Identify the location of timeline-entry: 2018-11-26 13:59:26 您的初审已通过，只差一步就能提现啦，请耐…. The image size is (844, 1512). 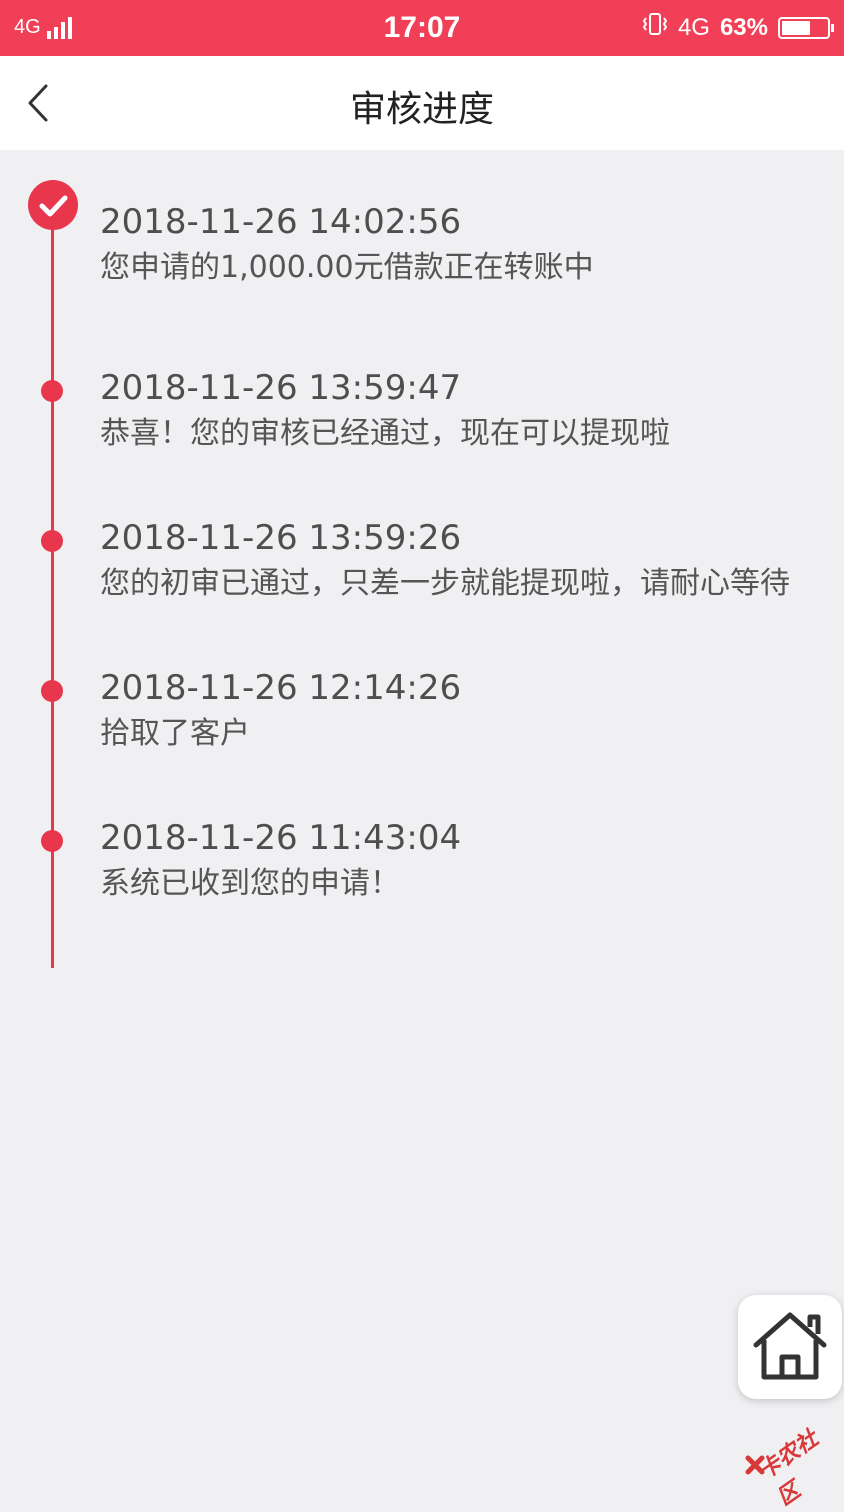
(465, 562).